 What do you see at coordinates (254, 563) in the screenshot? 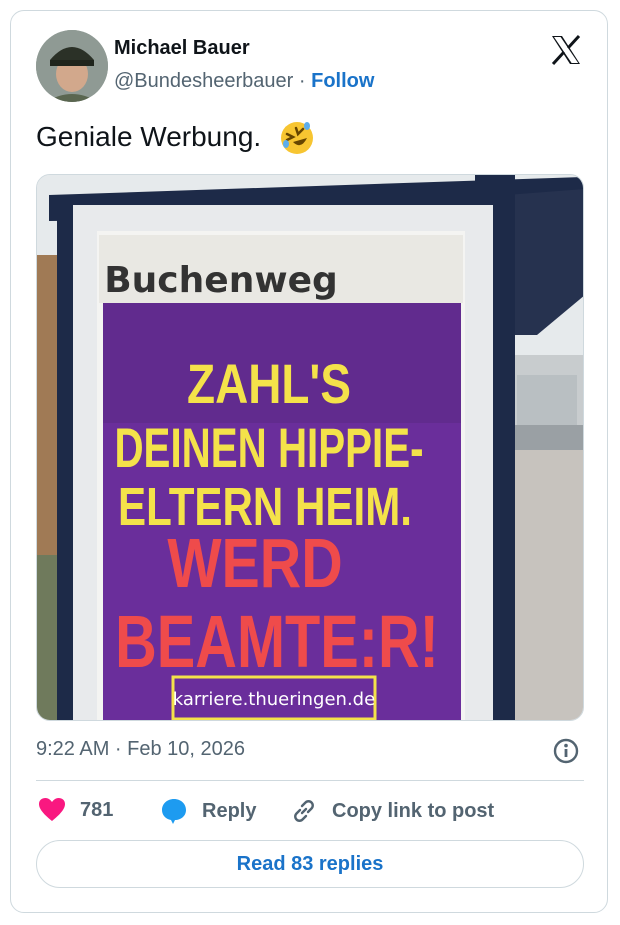
I see `poster-line-4: WERD` at bounding box center [254, 563].